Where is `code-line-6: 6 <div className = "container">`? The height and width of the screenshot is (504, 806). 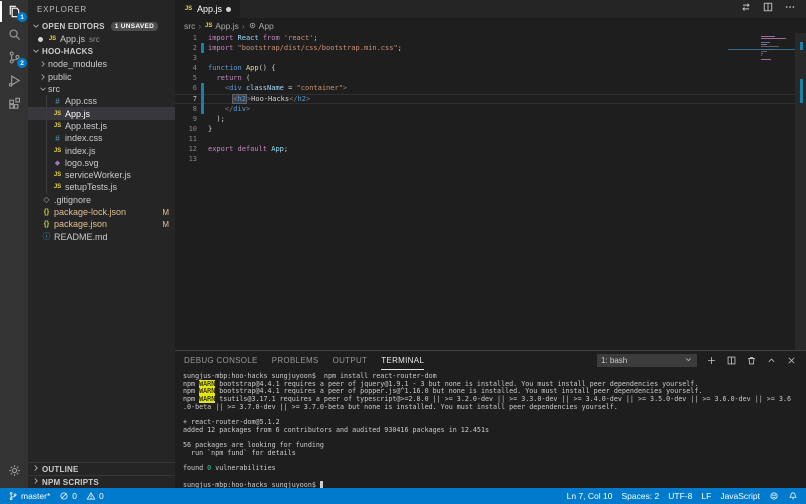 code-line-6: 6 <div className = "container"> is located at coordinates (490, 88).